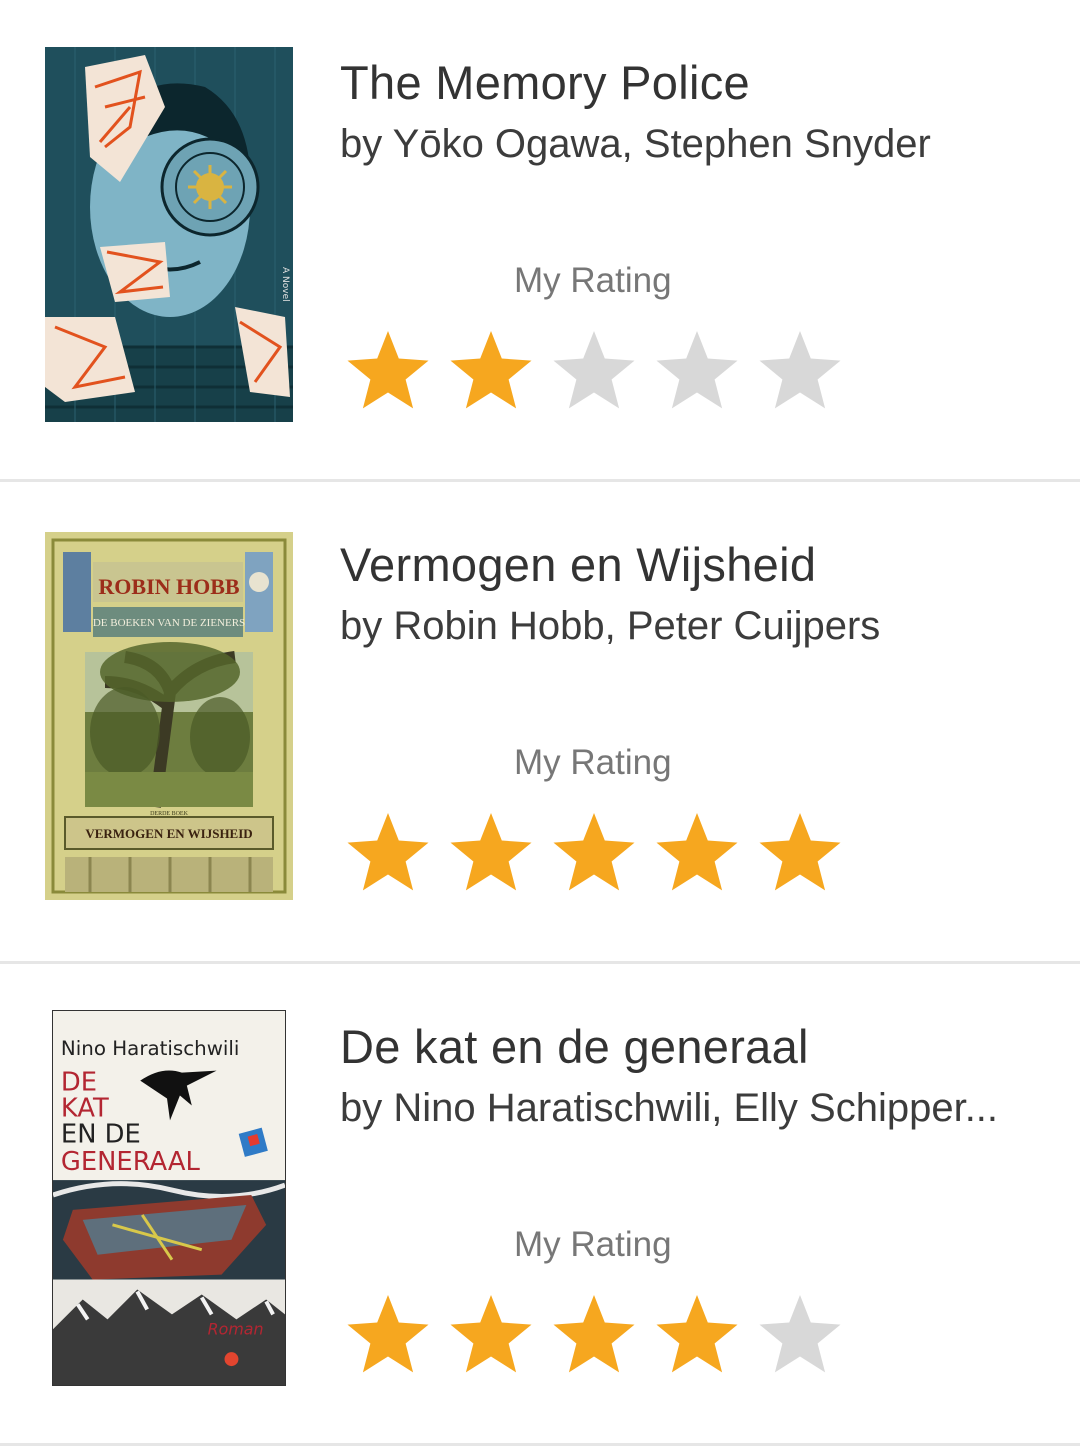 This screenshot has height=1455, width=1080. What do you see at coordinates (168, 833) in the screenshot?
I see `svg-text: VERMOGEN EN WIJSHEID` at bounding box center [168, 833].